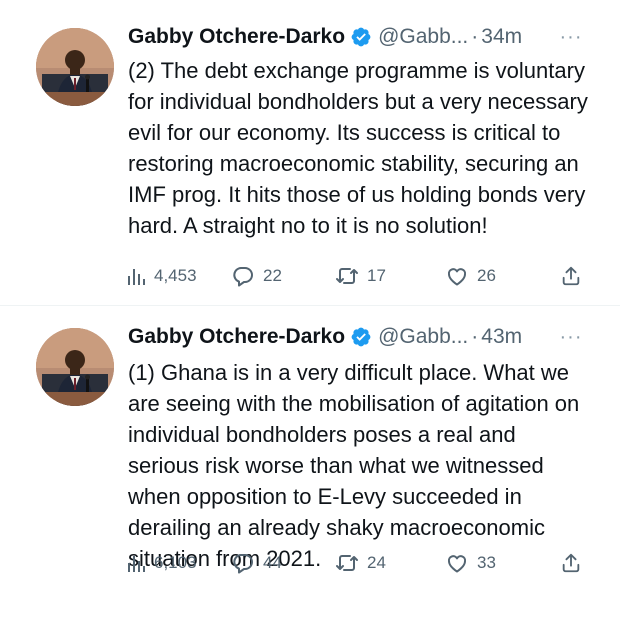 This screenshot has width=620, height=628. I want to click on tweet-header: Gabby Otchere-Darko @Gabb... · 34m ···, so click(356, 37).